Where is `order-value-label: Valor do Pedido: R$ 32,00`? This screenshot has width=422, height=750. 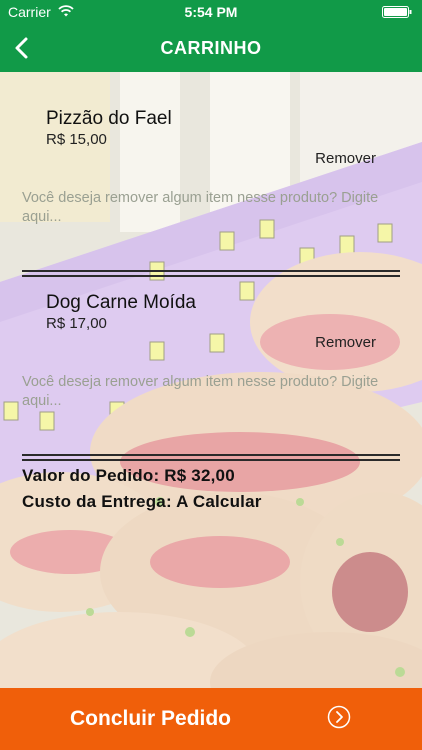
order-value-label: Valor do Pedido: R$ 32,00 is located at coordinates (128, 475).